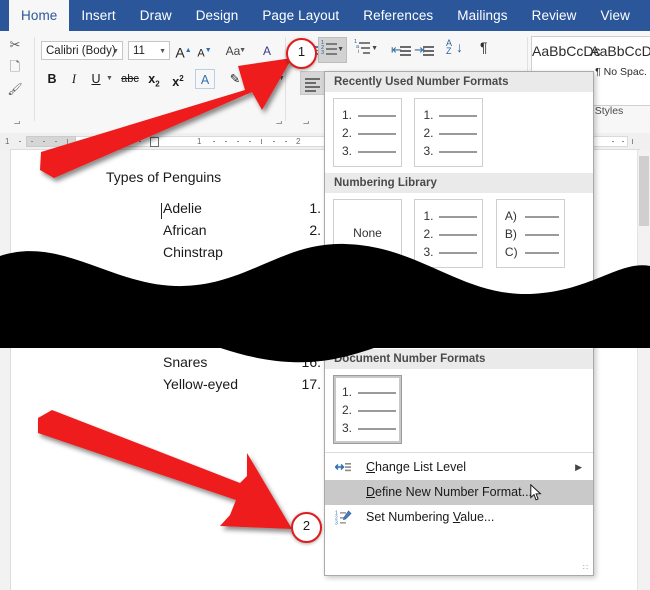  What do you see at coordinates (459, 452) in the screenshot?
I see `menu-divider` at bounding box center [459, 452].